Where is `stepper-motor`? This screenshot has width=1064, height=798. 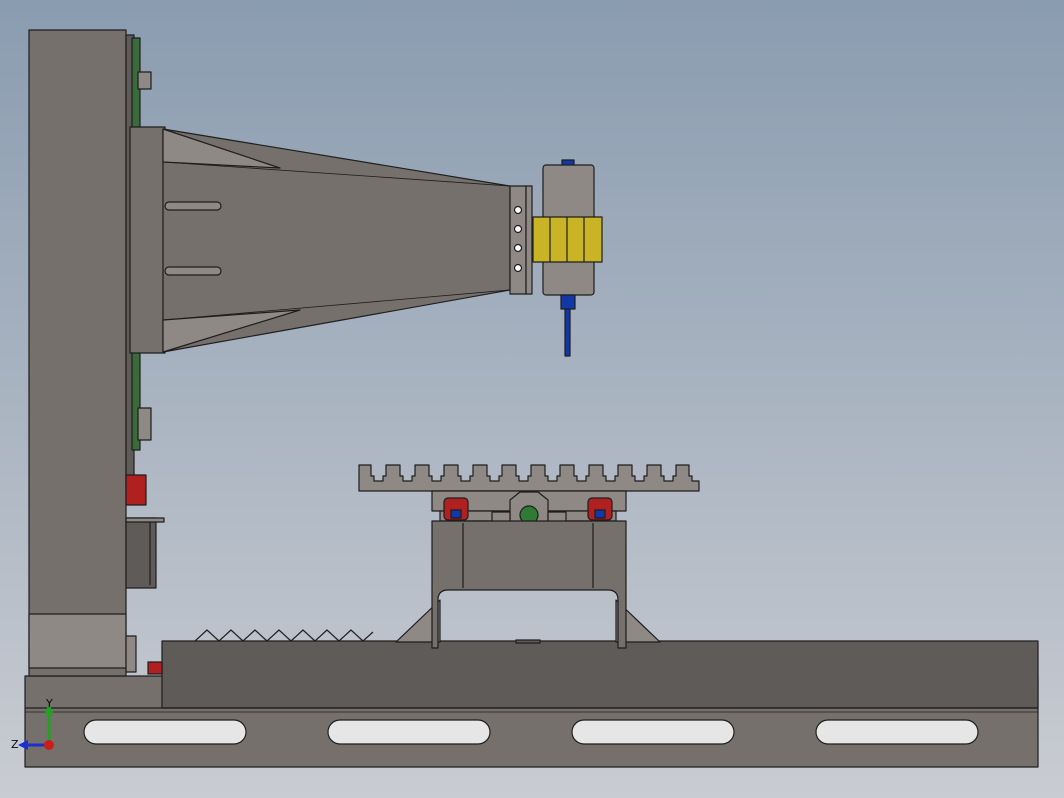
stepper-motor is located at coordinates (141, 553).